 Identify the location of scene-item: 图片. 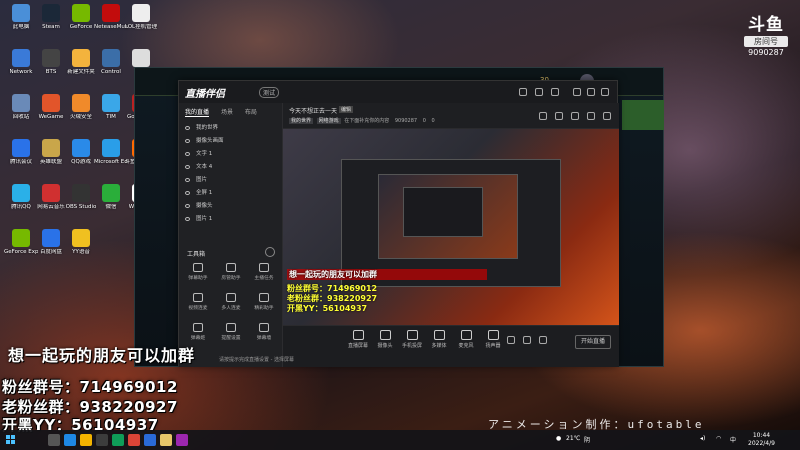
(231, 180).